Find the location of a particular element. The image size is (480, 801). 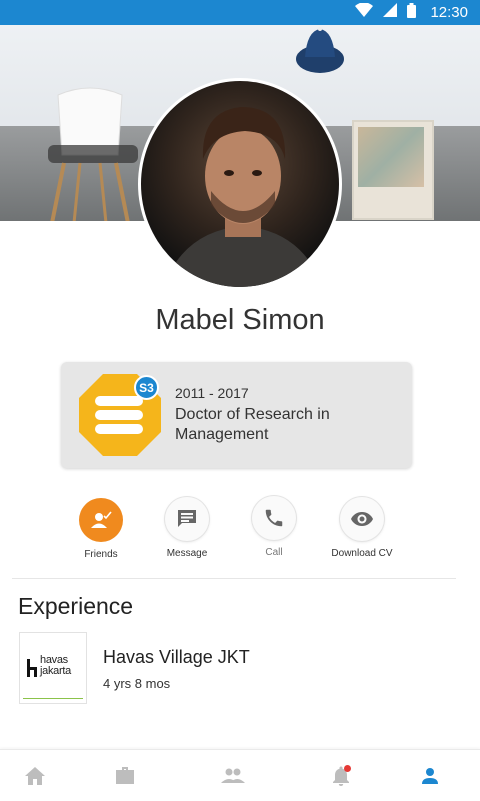

call-label: Call is located at coordinates (274, 552).